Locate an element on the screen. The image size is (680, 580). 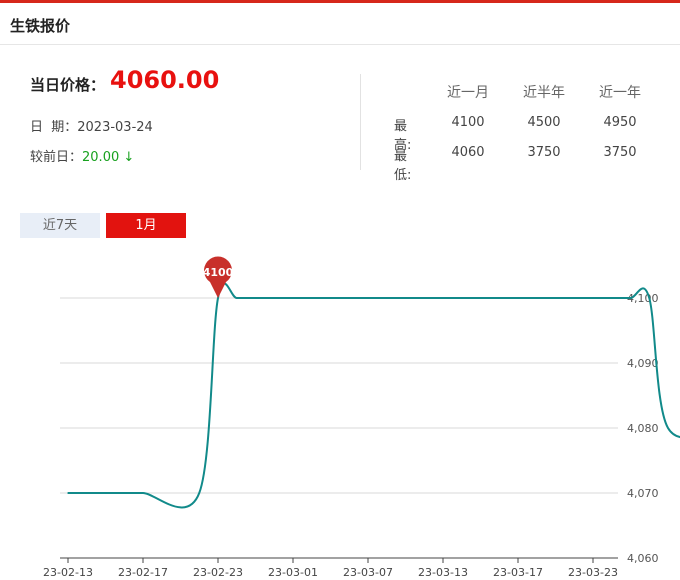
title-bar: 生铁报价 is located at coordinates (340, 24).